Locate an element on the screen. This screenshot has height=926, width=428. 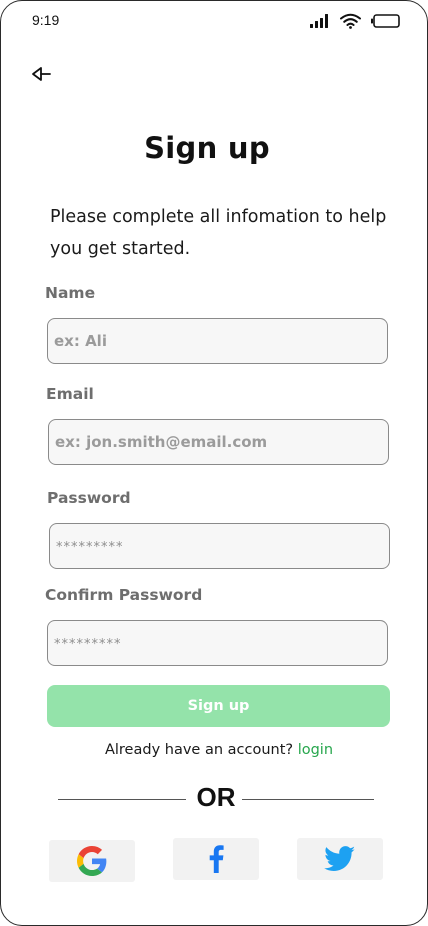
google-signin-button is located at coordinates (92, 861).